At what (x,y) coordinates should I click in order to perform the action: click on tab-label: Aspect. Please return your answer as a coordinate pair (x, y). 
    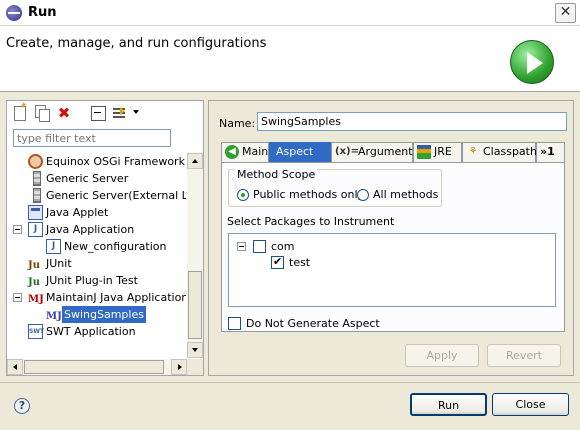
    Looking at the image, I should click on (295, 151).